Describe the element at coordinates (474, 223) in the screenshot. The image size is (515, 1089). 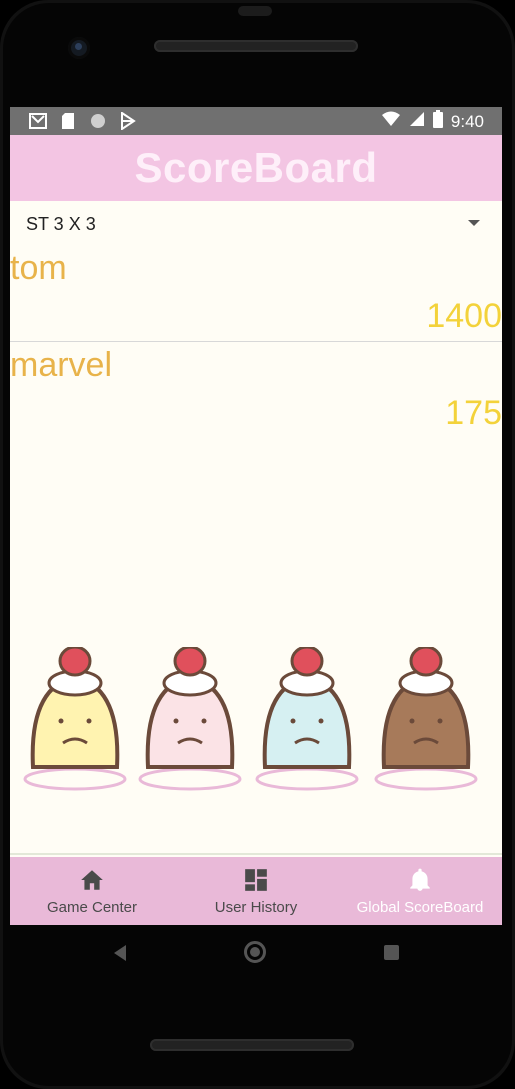
I see `dropdown-arrow-icon` at that location.